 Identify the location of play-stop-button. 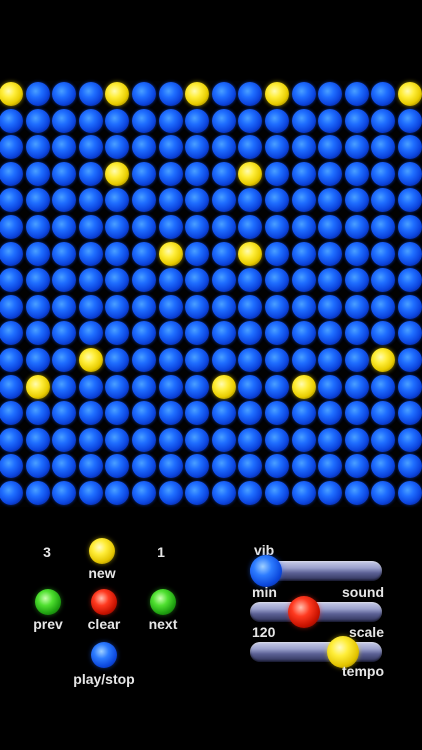
(104, 655).